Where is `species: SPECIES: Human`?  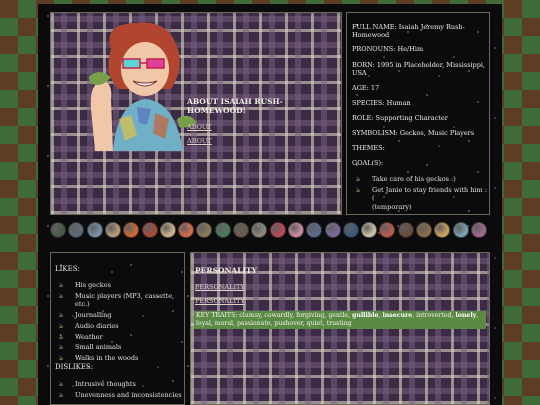
species: SPECIES: Human is located at coordinates (381, 103).